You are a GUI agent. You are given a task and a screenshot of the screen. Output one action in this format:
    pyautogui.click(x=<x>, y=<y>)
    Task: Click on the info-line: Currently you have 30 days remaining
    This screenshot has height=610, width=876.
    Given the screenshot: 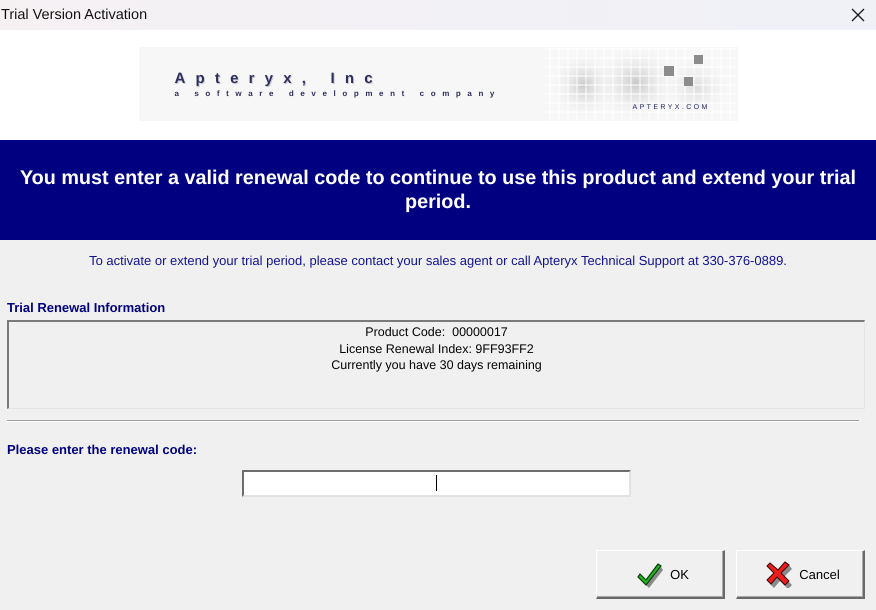 What is the action you would take?
    pyautogui.click(x=436, y=365)
    